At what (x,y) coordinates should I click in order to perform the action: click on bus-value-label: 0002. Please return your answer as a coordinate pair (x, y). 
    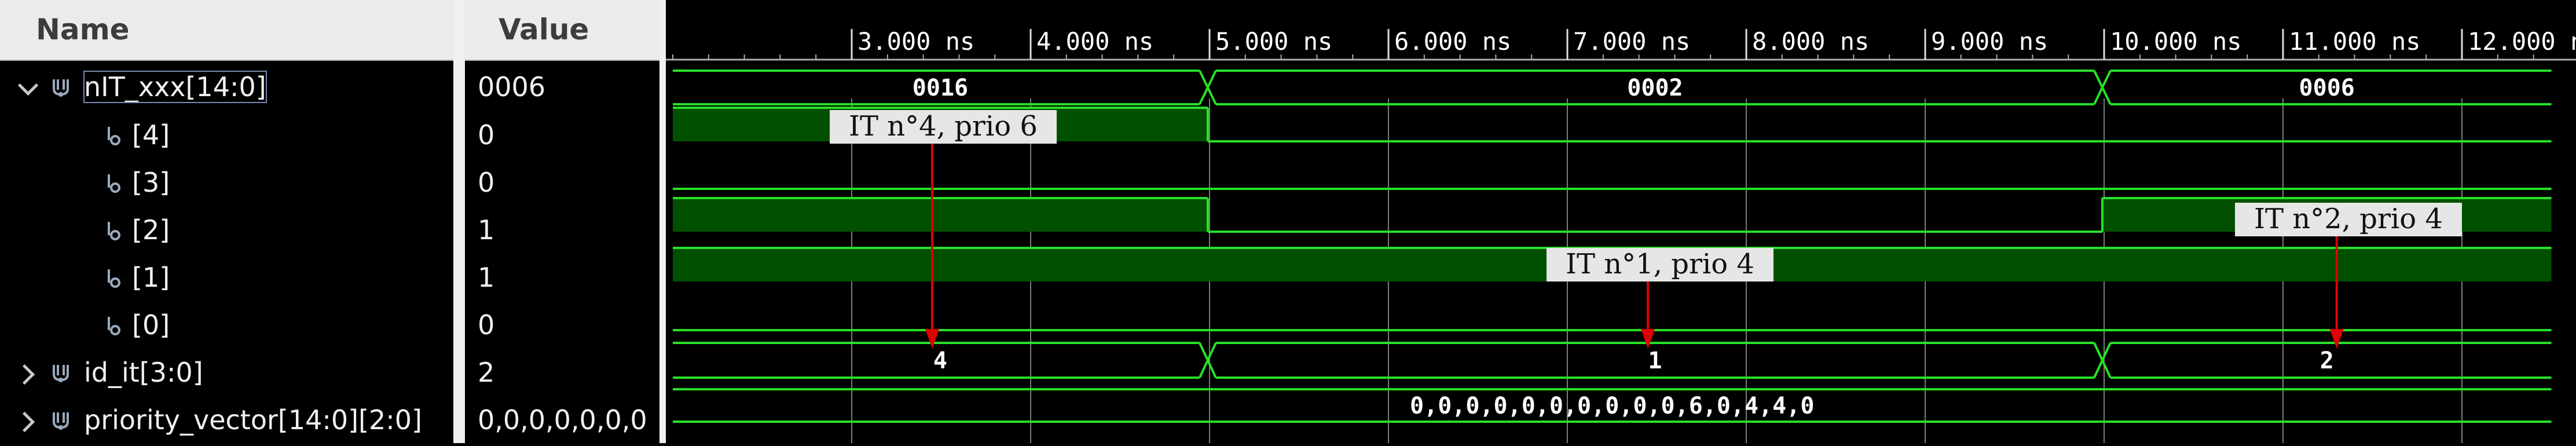
    Looking at the image, I should click on (1655, 88).